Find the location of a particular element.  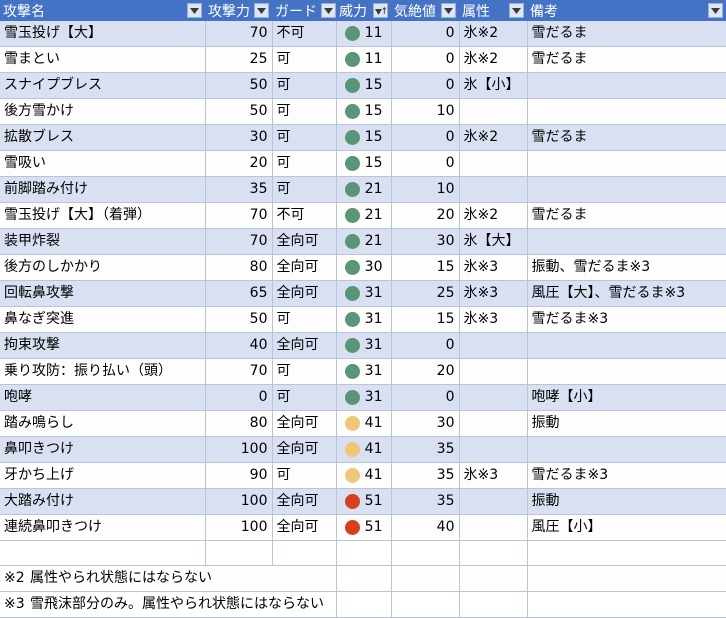

table-row: 拘束攻撃 40 全向可 31 0 is located at coordinates (363, 345).